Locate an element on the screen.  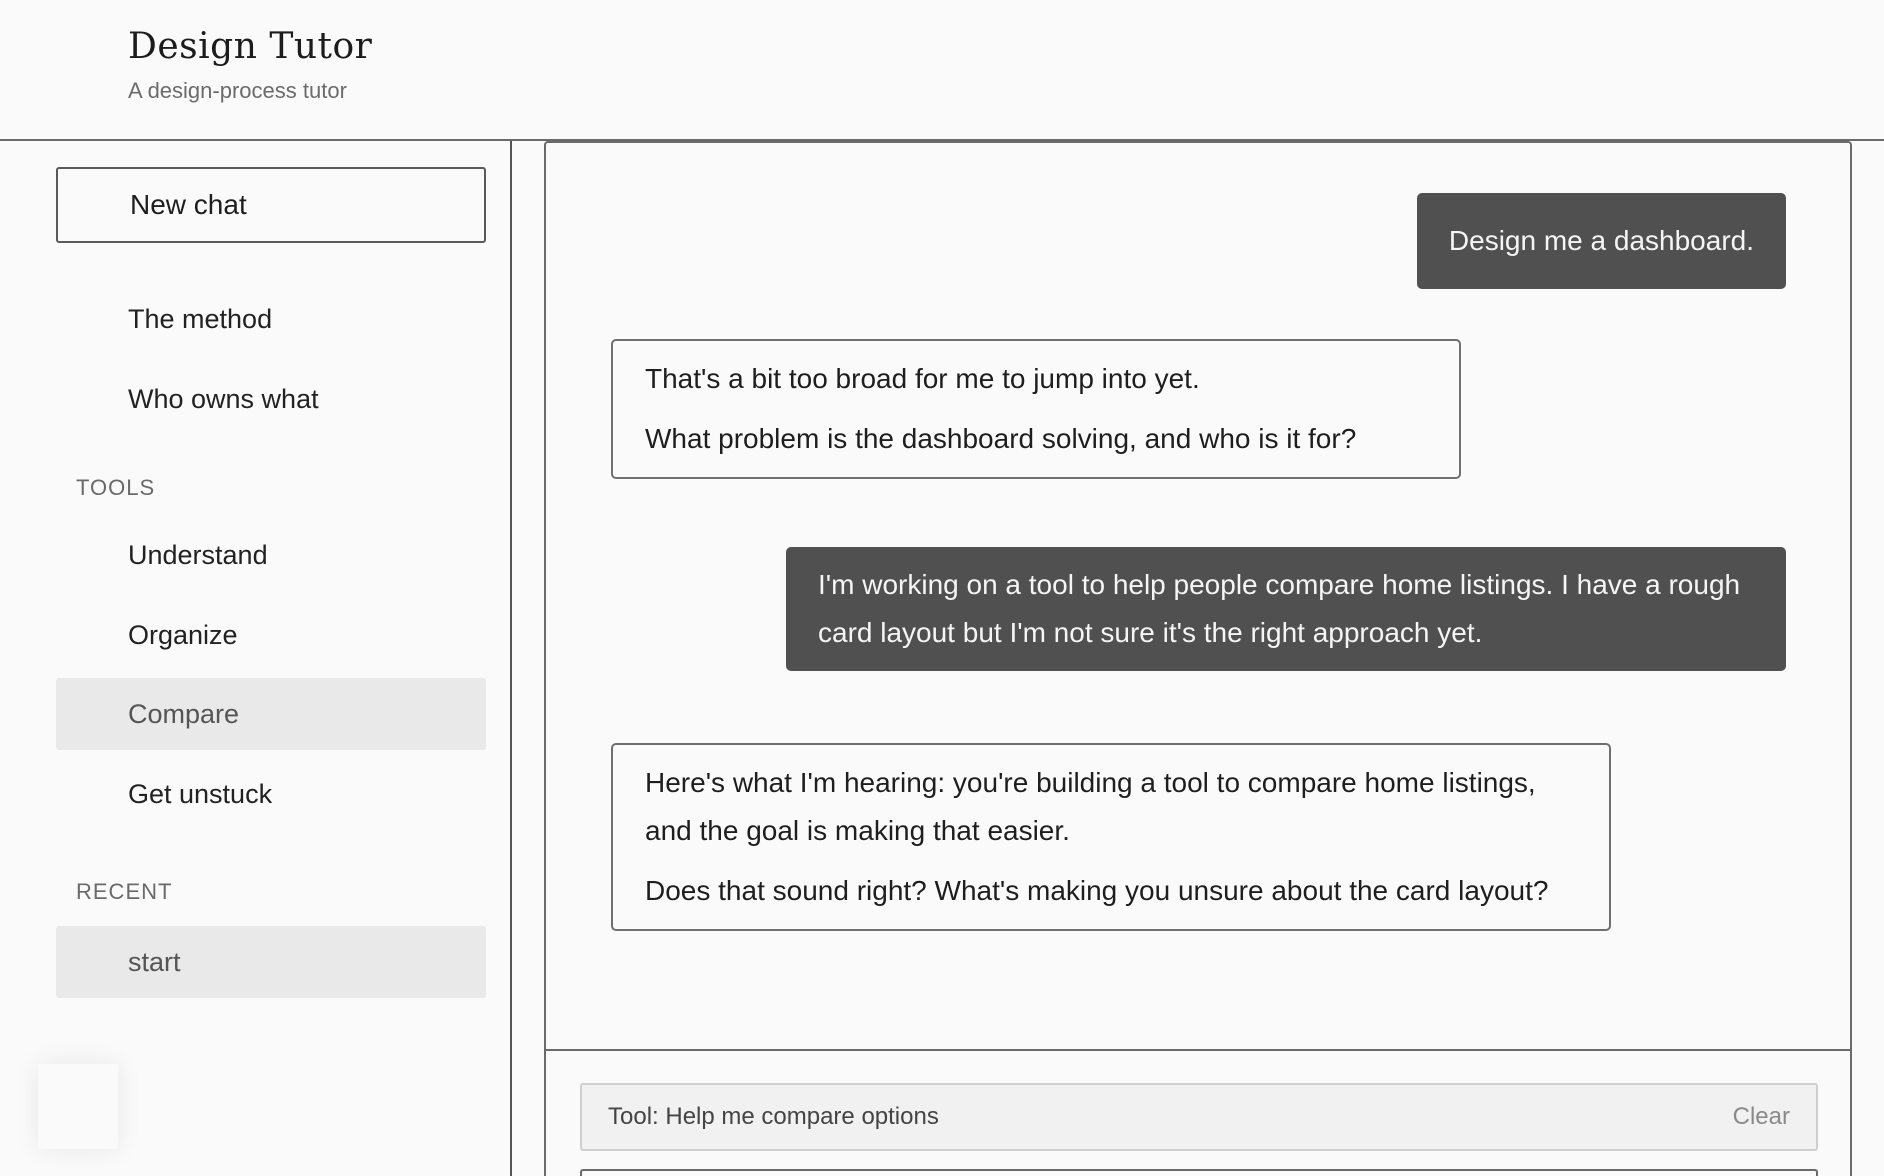
message-text: Design me a dashboard. is located at coordinates (1601, 240).